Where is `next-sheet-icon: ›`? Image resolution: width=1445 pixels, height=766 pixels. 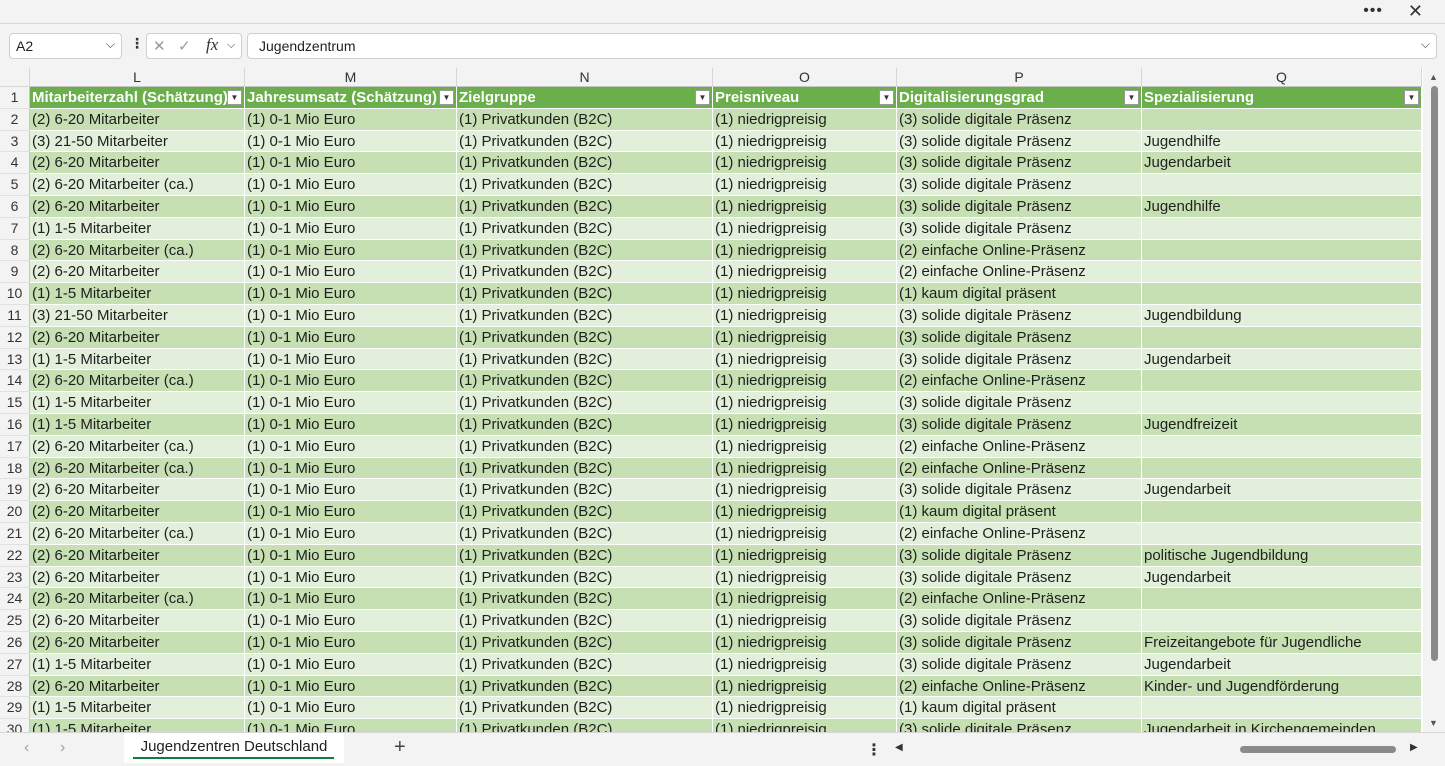 next-sheet-icon: › is located at coordinates (62, 748).